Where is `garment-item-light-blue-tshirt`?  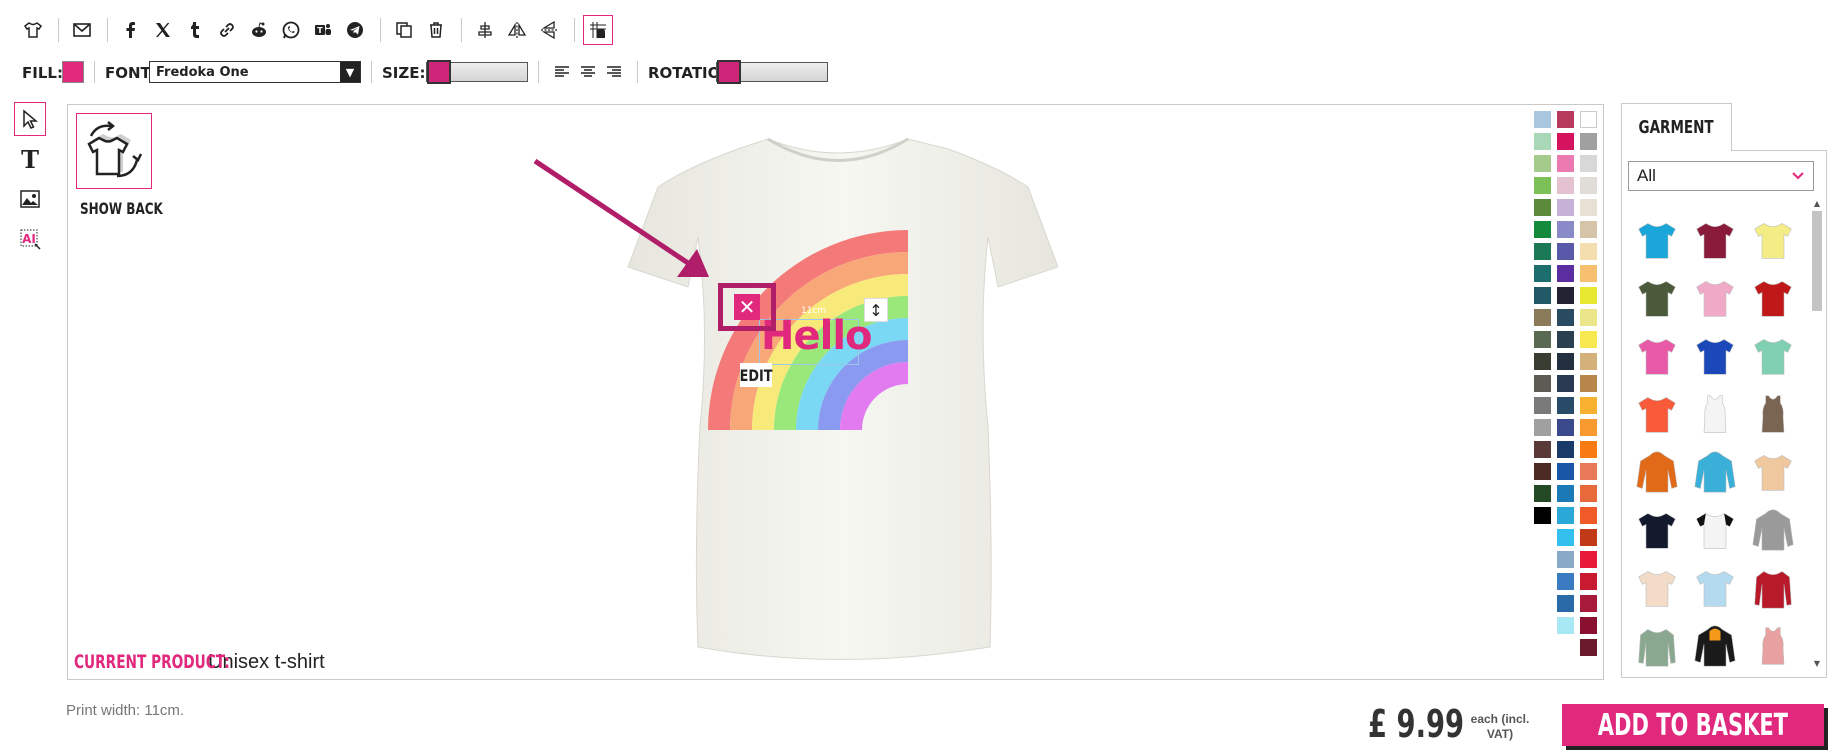 garment-item-light-blue-tshirt is located at coordinates (1715, 588).